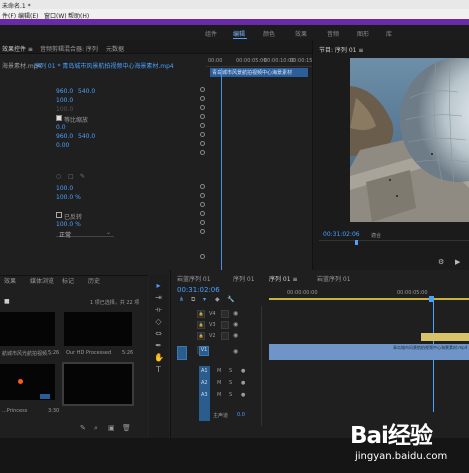 This screenshot has width=469, height=473. Describe the element at coordinates (341, 49) in the screenshot. I see `program-monitor-title: 节目: 序列 01 ≡` at that location.